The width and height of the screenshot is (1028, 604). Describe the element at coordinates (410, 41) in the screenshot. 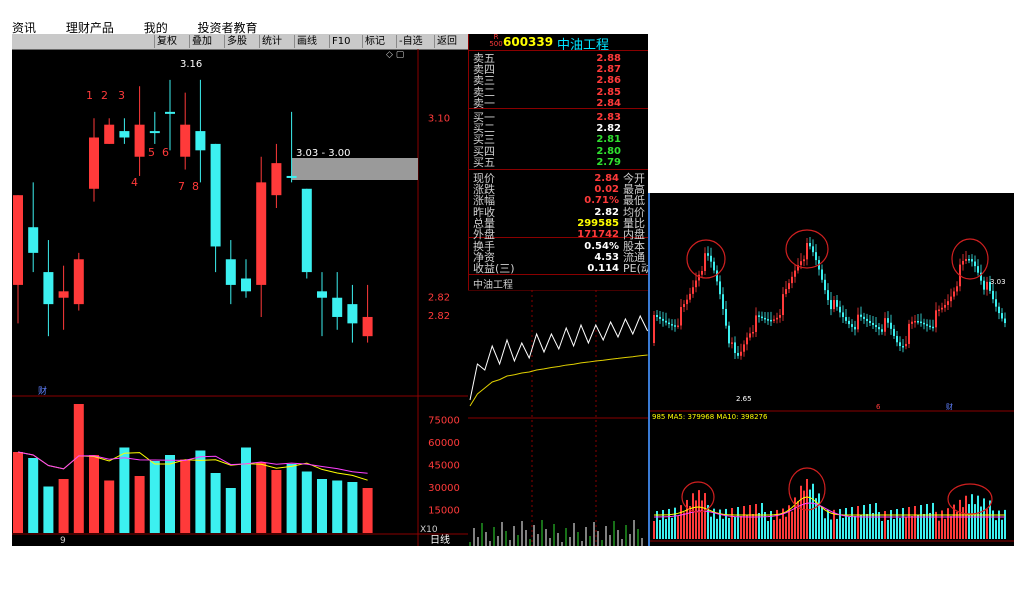

I see `toolbar-remove-watchlist-button: -自选` at that location.